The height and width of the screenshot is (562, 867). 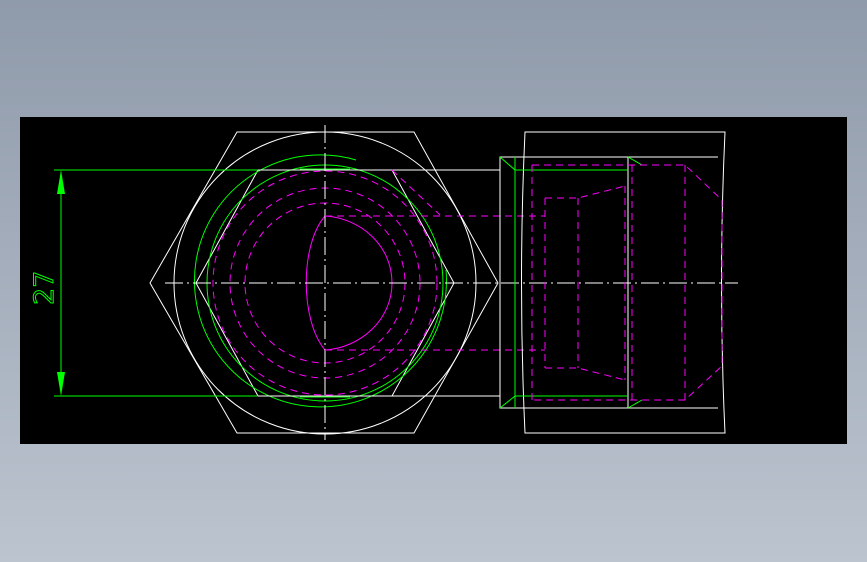 What do you see at coordinates (61, 182) in the screenshot?
I see `arrowhead-top` at bounding box center [61, 182].